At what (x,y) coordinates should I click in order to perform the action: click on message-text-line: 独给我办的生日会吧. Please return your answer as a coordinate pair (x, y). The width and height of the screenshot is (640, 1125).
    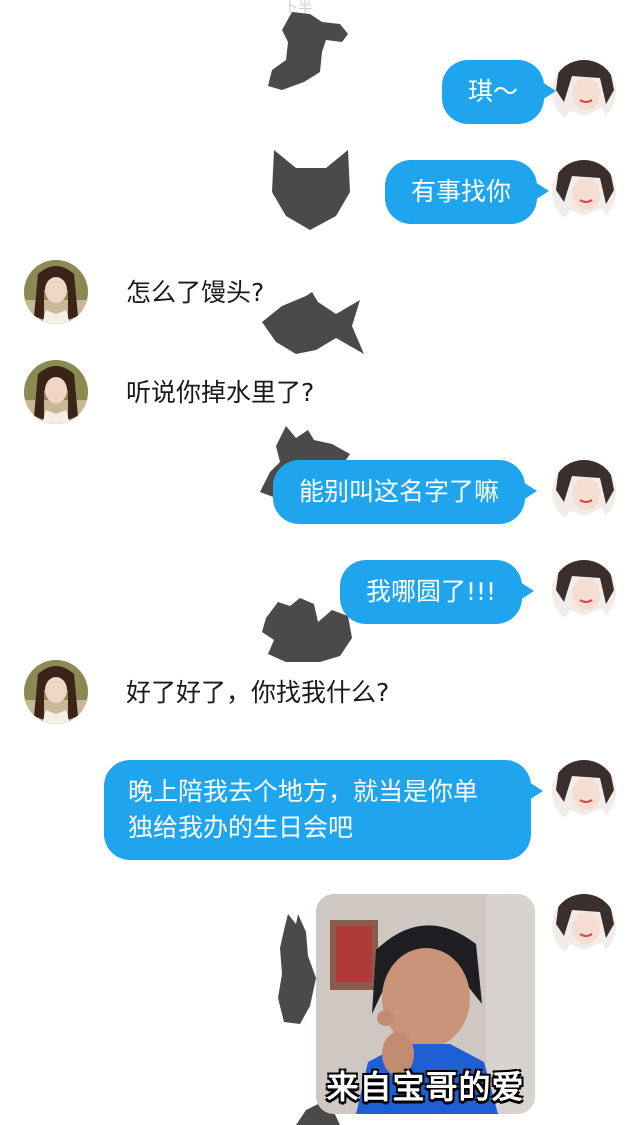
    Looking at the image, I should click on (241, 827).